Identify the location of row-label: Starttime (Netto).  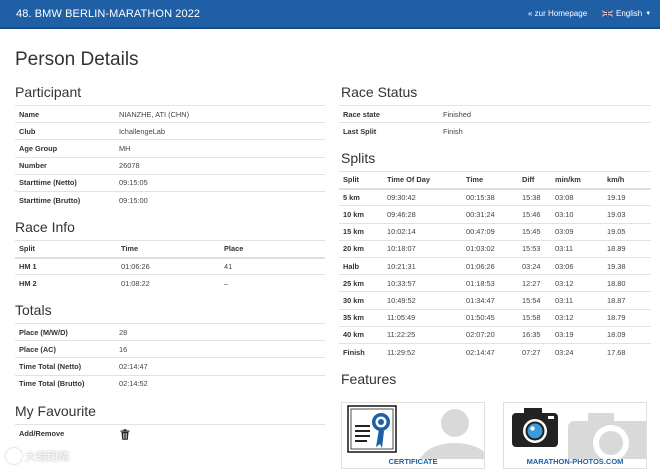
(65, 182).